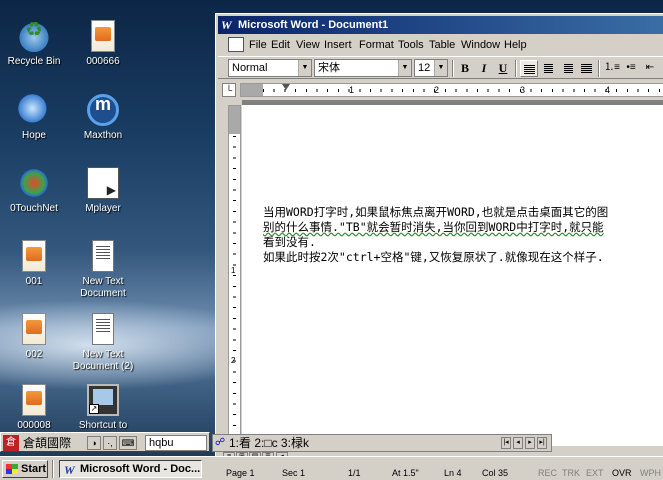 The height and width of the screenshot is (480, 663). I want to click on desktop-icon-maxthon: Maxthon, so click(103, 118).